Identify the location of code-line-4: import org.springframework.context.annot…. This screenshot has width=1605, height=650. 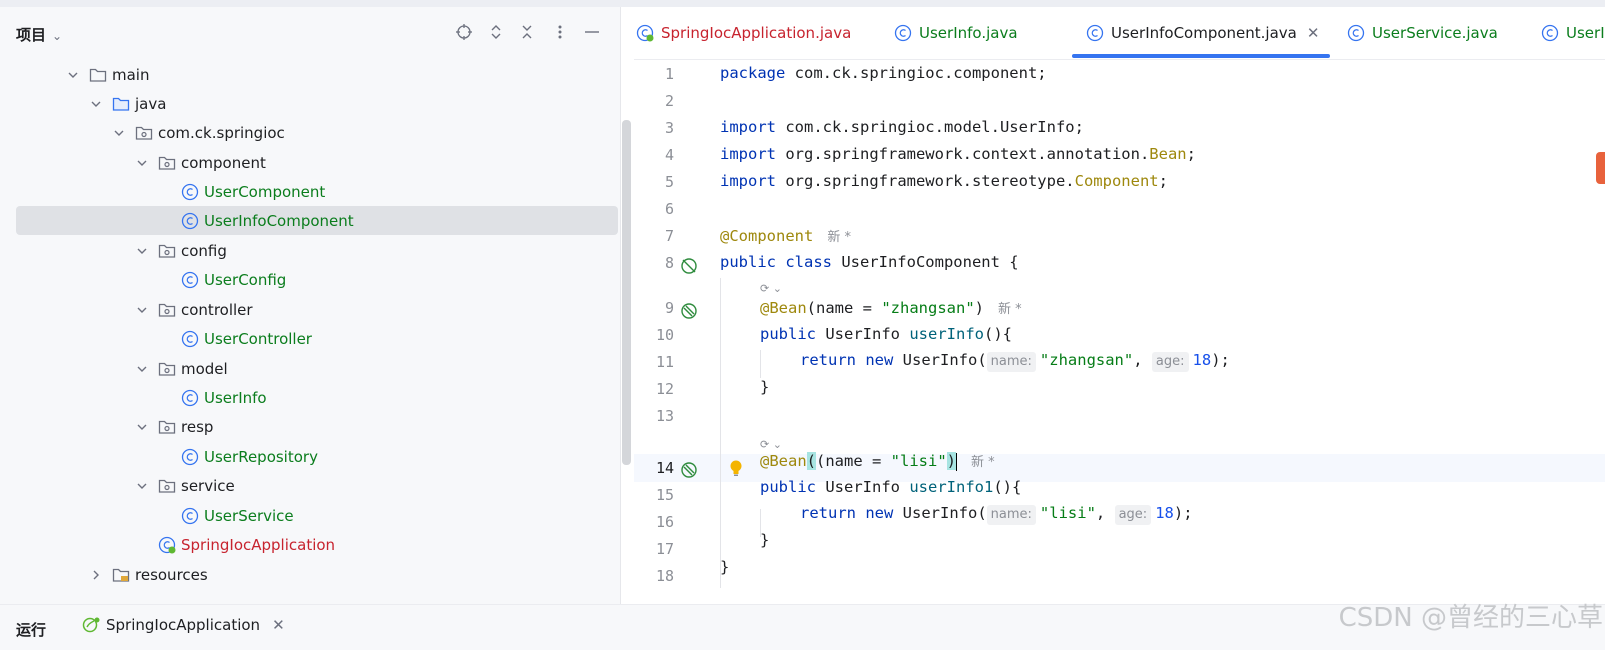
(958, 154).